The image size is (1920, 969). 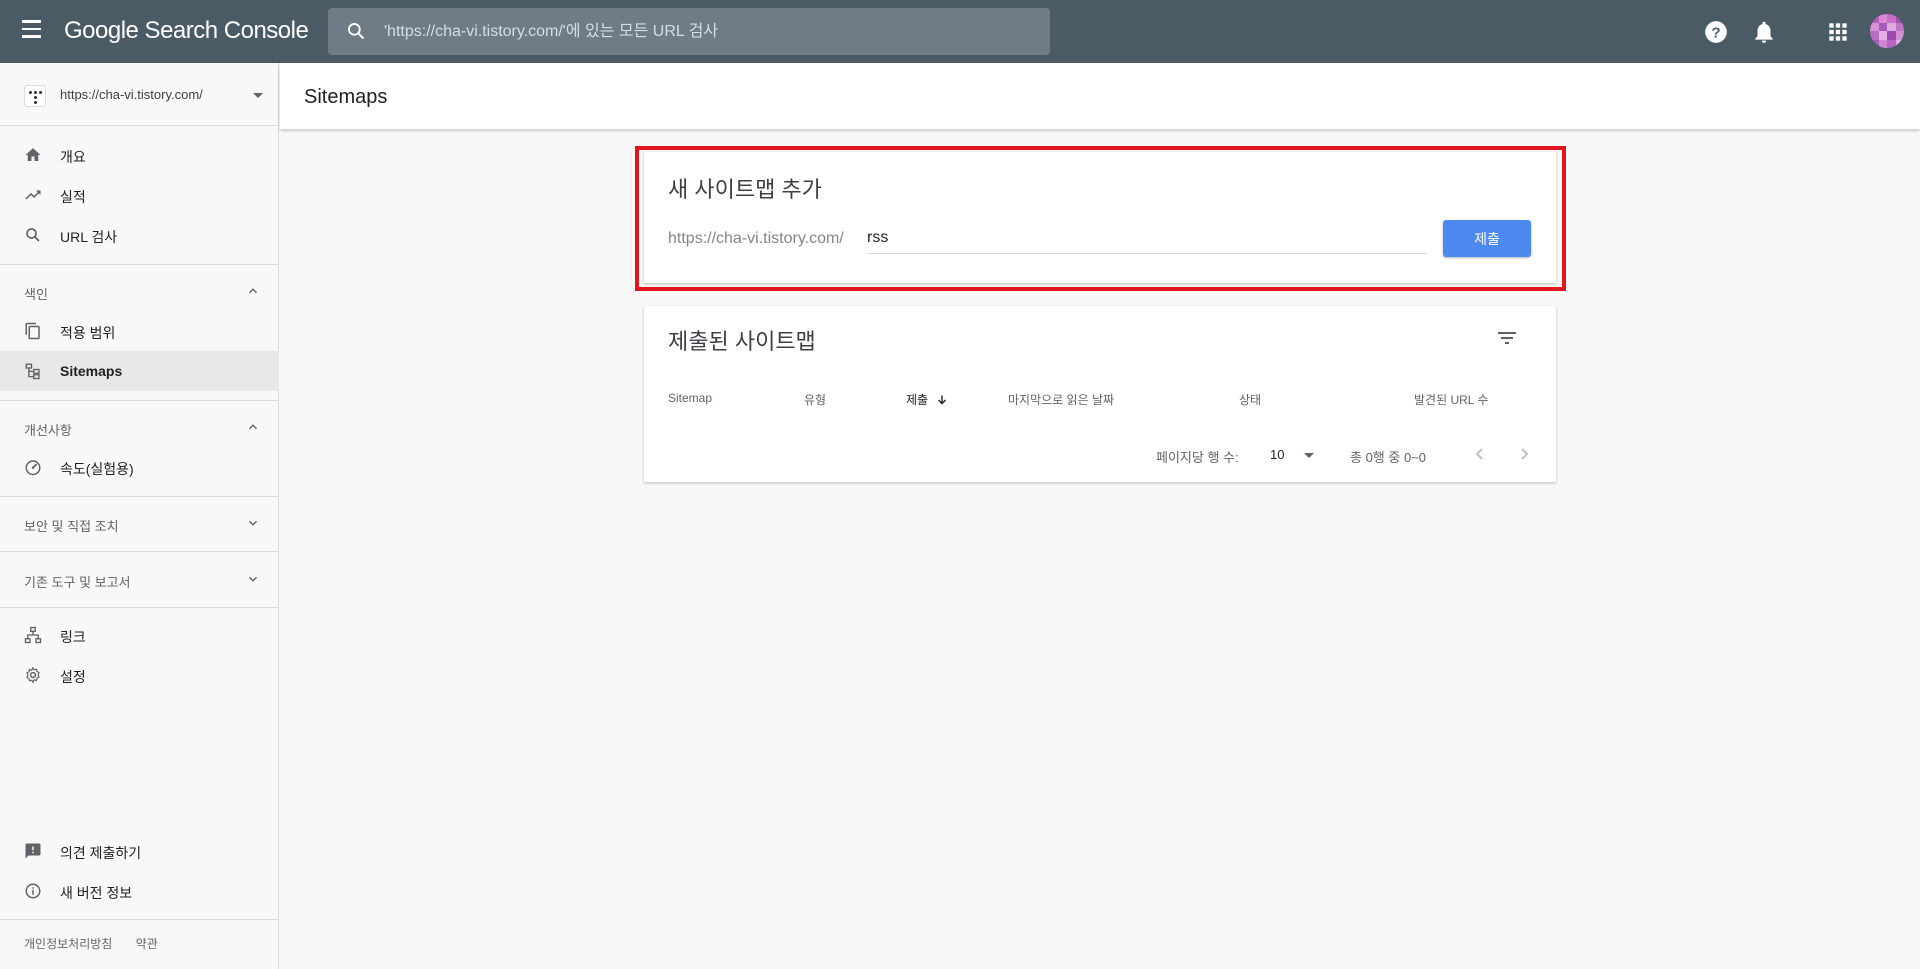 What do you see at coordinates (32, 331) in the screenshot?
I see `copy-icon` at bounding box center [32, 331].